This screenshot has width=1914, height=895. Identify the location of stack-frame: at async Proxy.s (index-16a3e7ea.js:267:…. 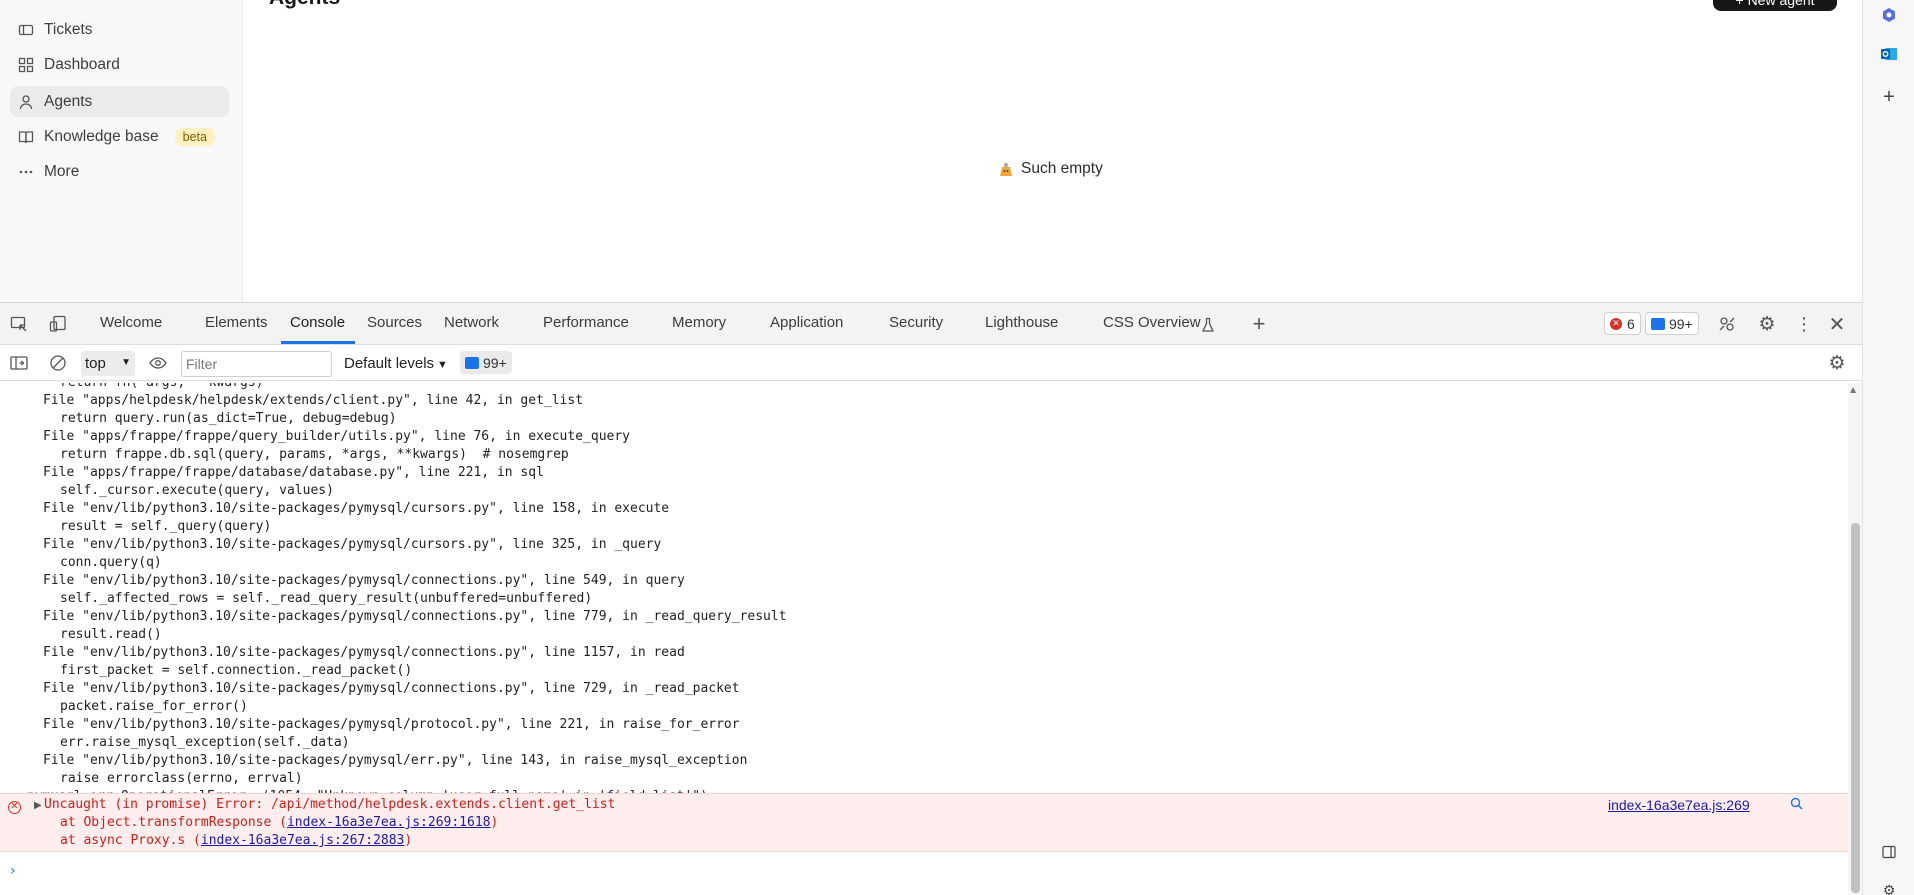
(236, 841).